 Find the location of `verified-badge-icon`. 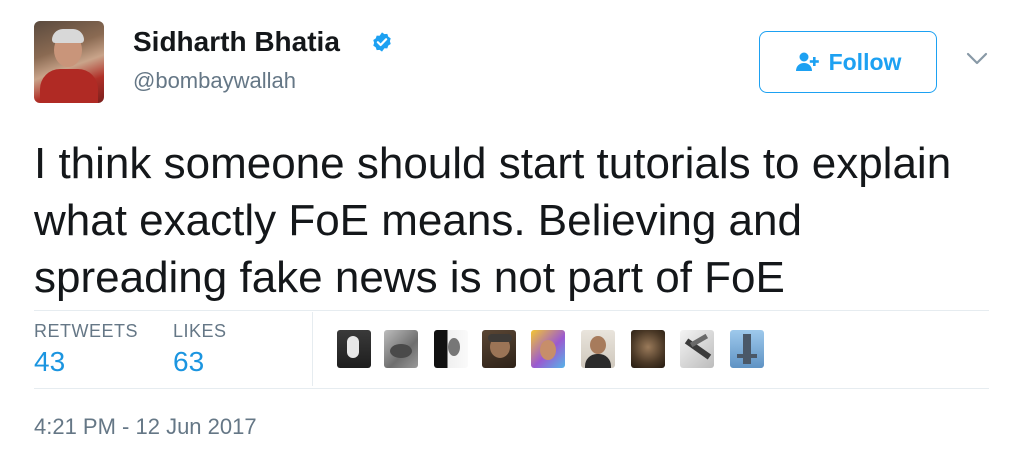

verified-badge-icon is located at coordinates (382, 42).